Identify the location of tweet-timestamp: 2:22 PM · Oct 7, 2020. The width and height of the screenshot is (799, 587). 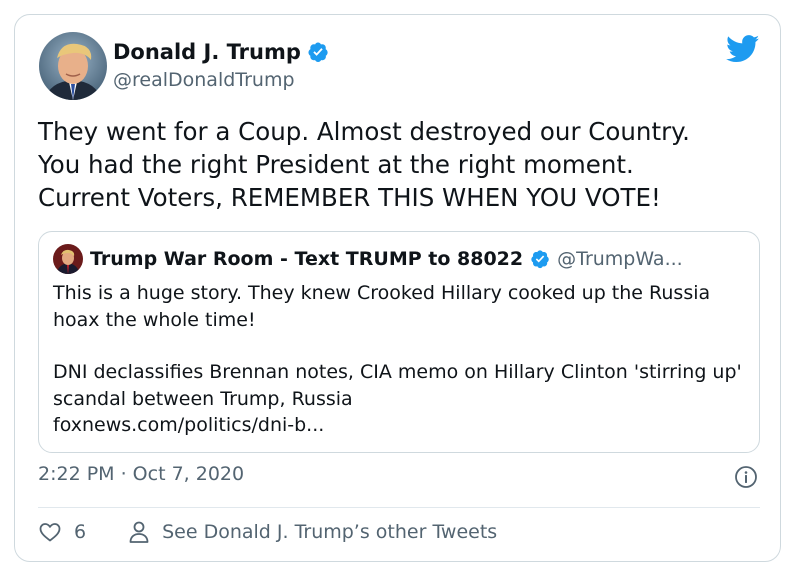
(141, 474).